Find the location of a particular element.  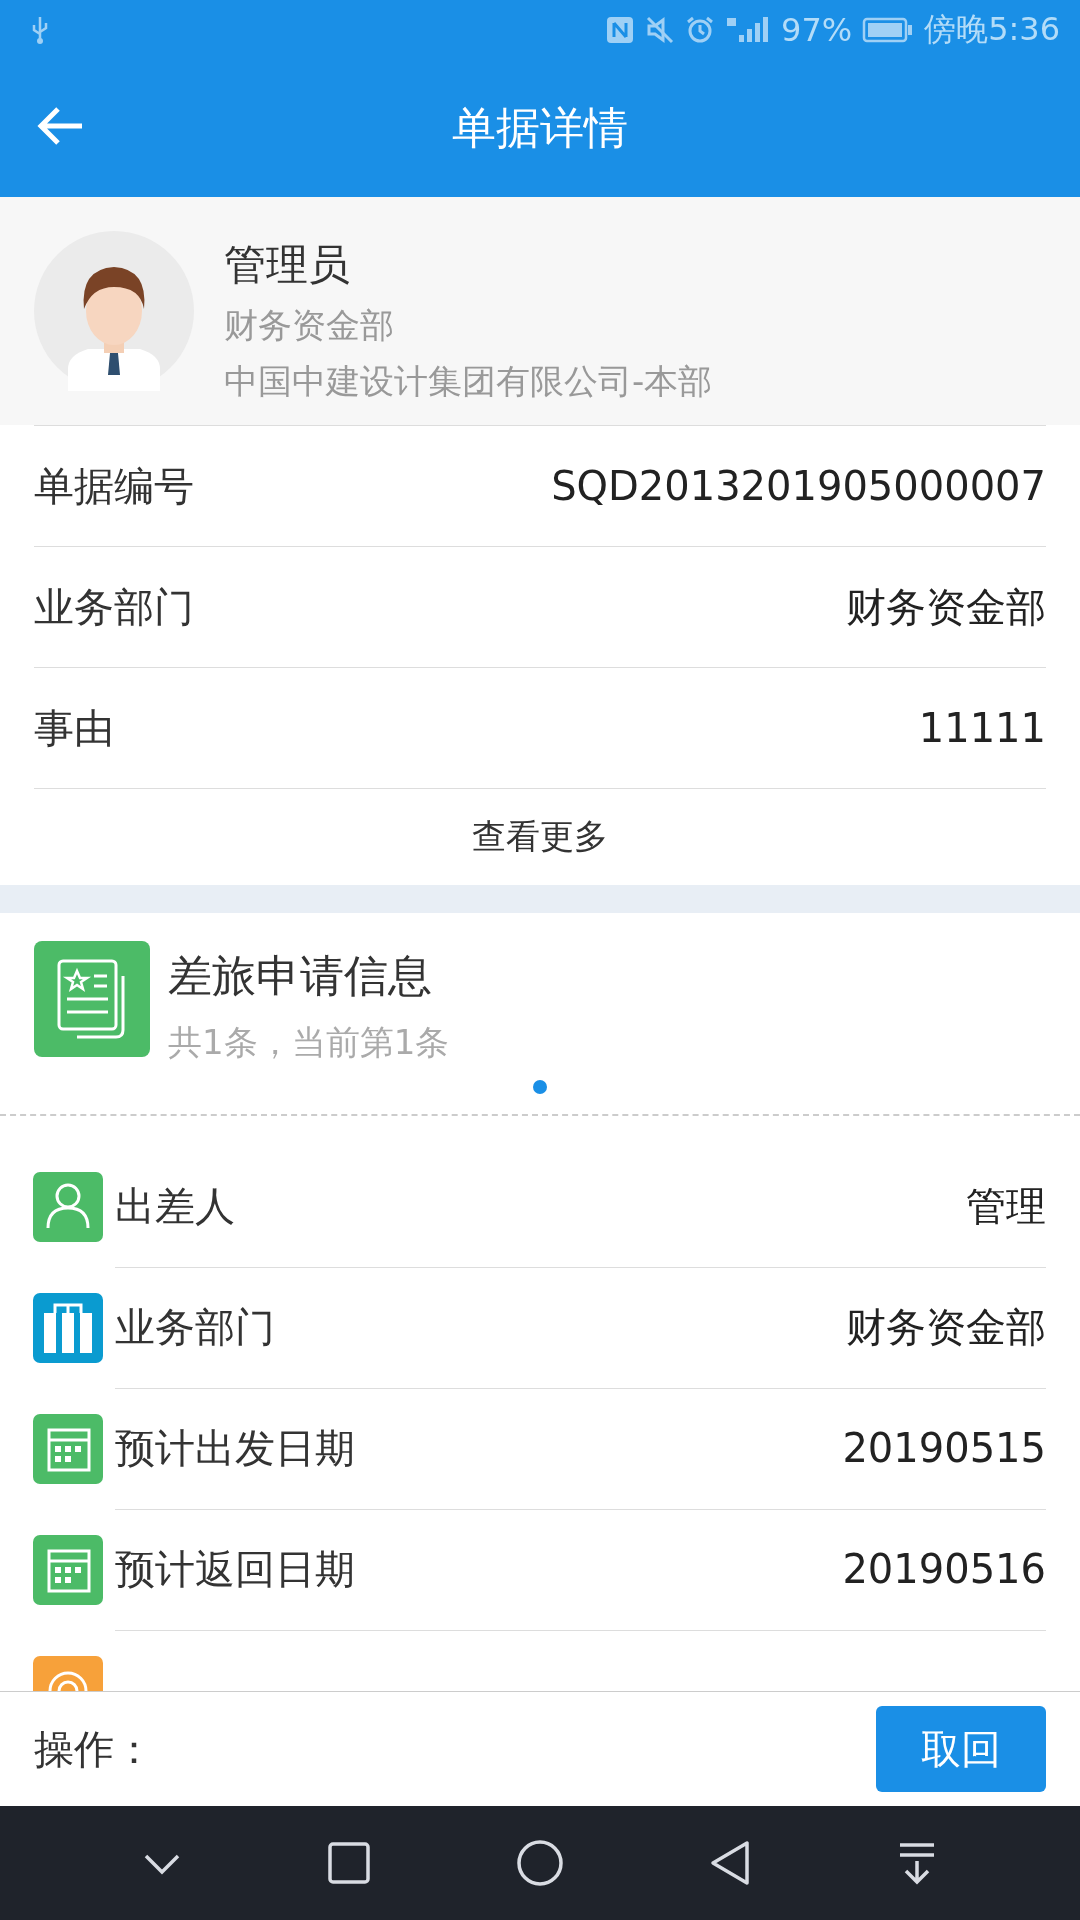

field-label: 事由 is located at coordinates (74, 728).